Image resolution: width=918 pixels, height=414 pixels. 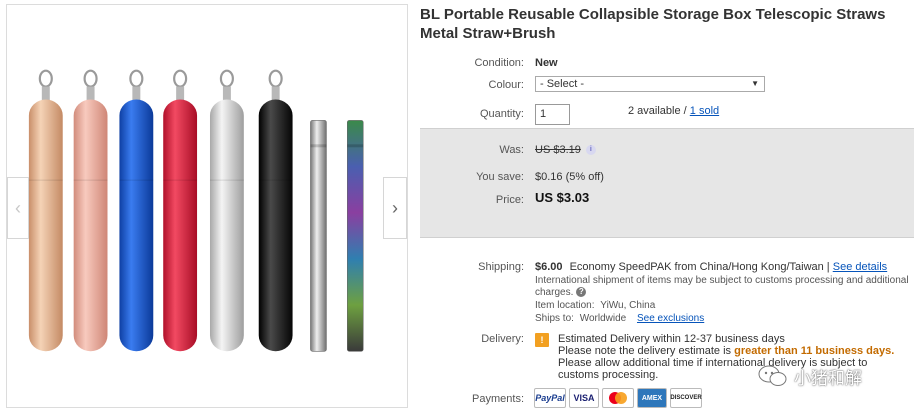 What do you see at coordinates (565, 305) in the screenshot?
I see `item-location-label: Item location:` at bounding box center [565, 305].